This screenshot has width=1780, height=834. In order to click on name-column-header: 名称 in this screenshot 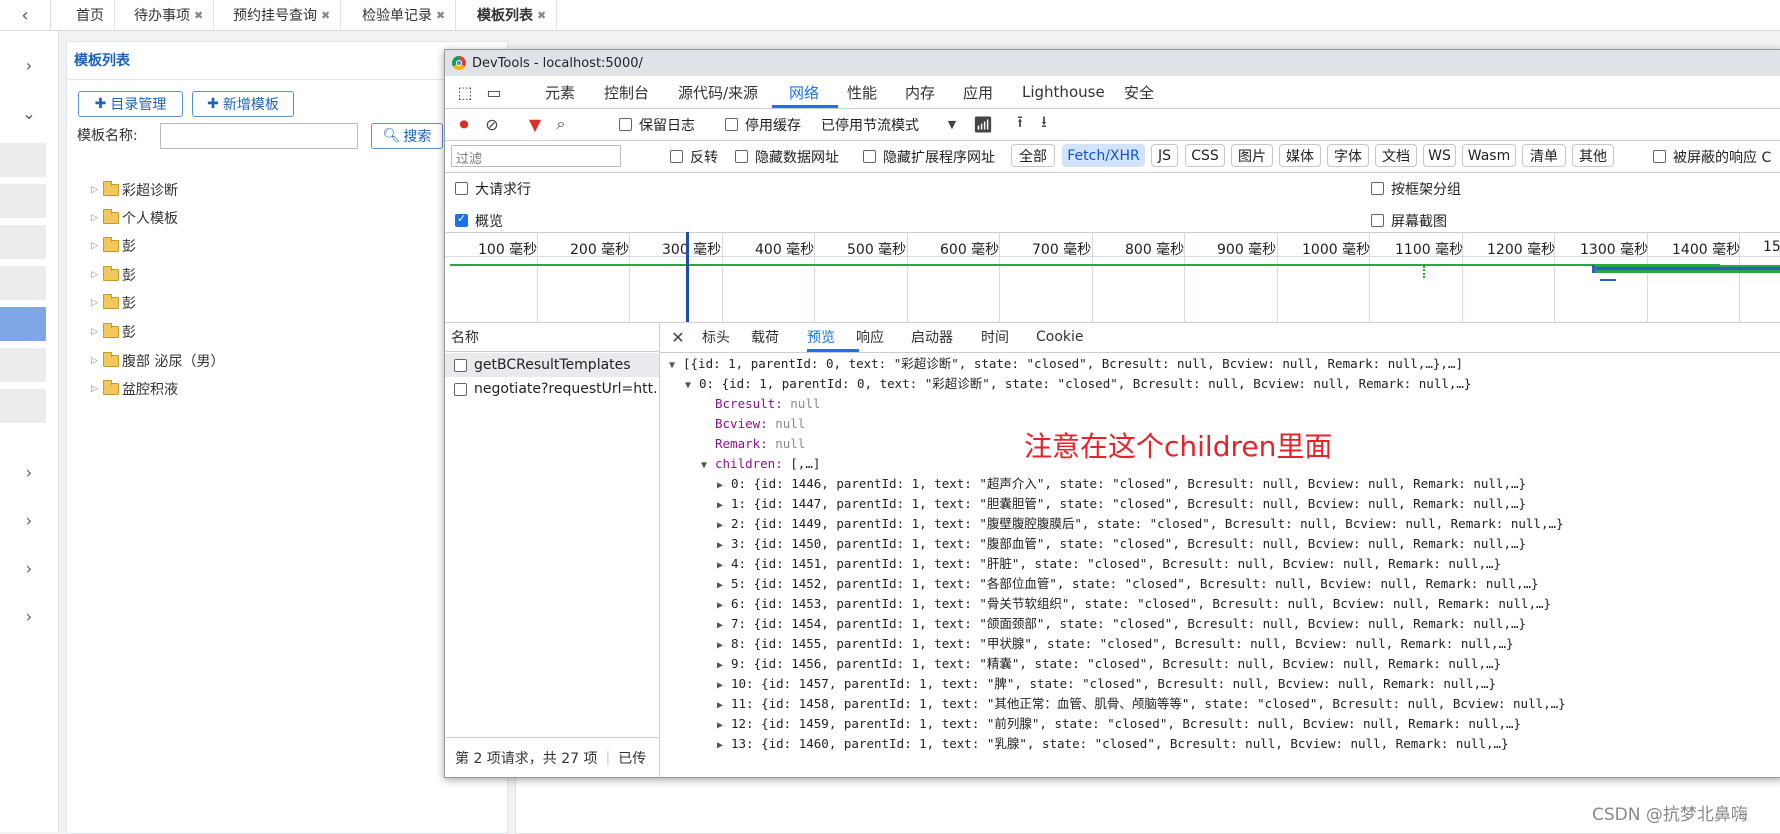, I will do `click(552, 337)`.